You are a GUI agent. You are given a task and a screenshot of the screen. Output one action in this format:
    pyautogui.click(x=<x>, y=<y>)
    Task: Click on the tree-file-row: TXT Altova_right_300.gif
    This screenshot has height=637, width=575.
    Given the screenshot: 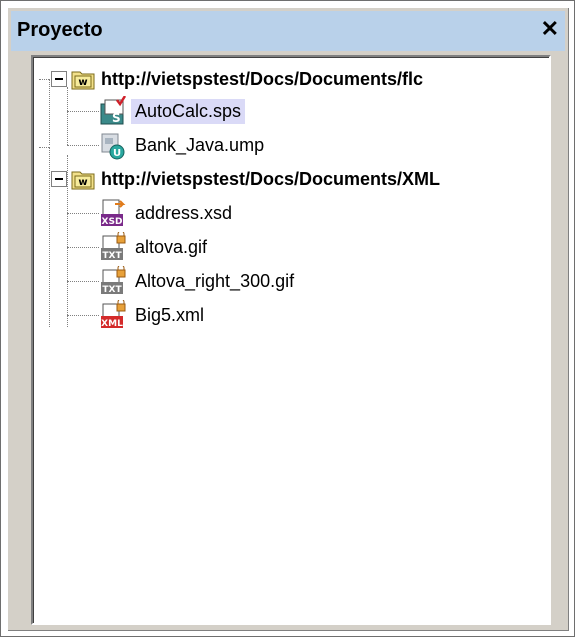 What is the action you would take?
    pyautogui.click(x=196, y=281)
    